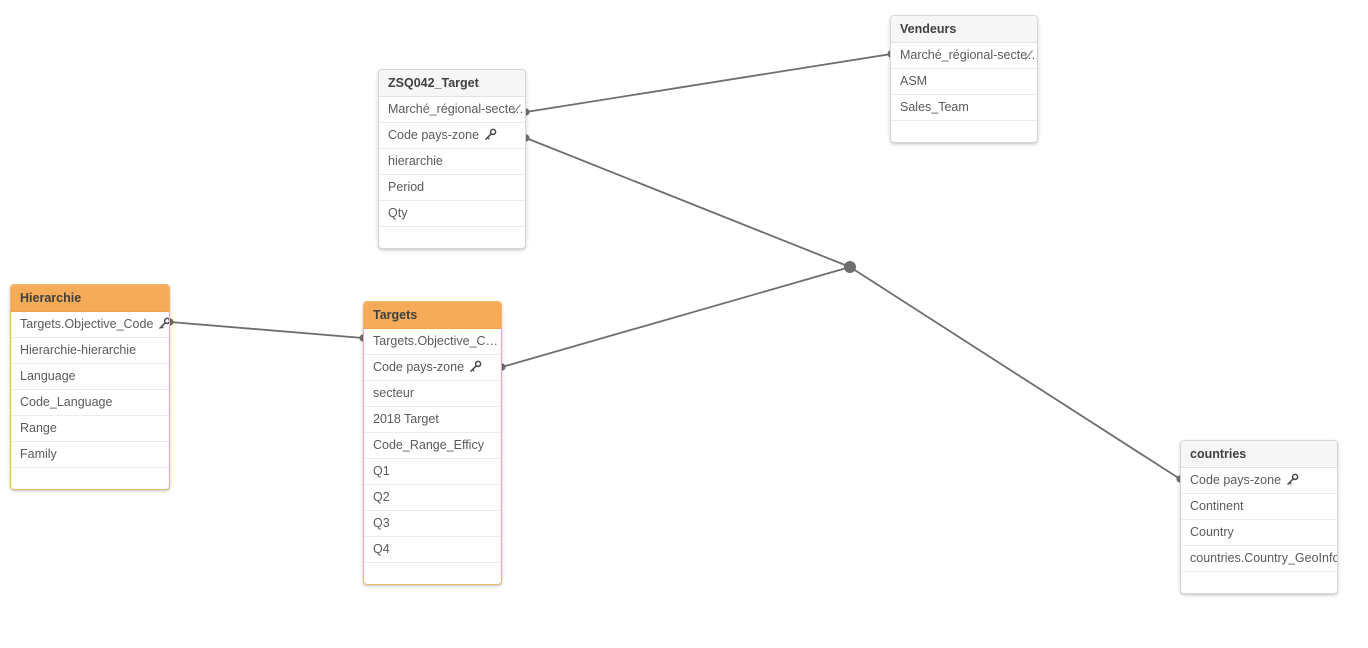  Describe the element at coordinates (452, 188) in the screenshot. I see `field-row: Period` at that location.